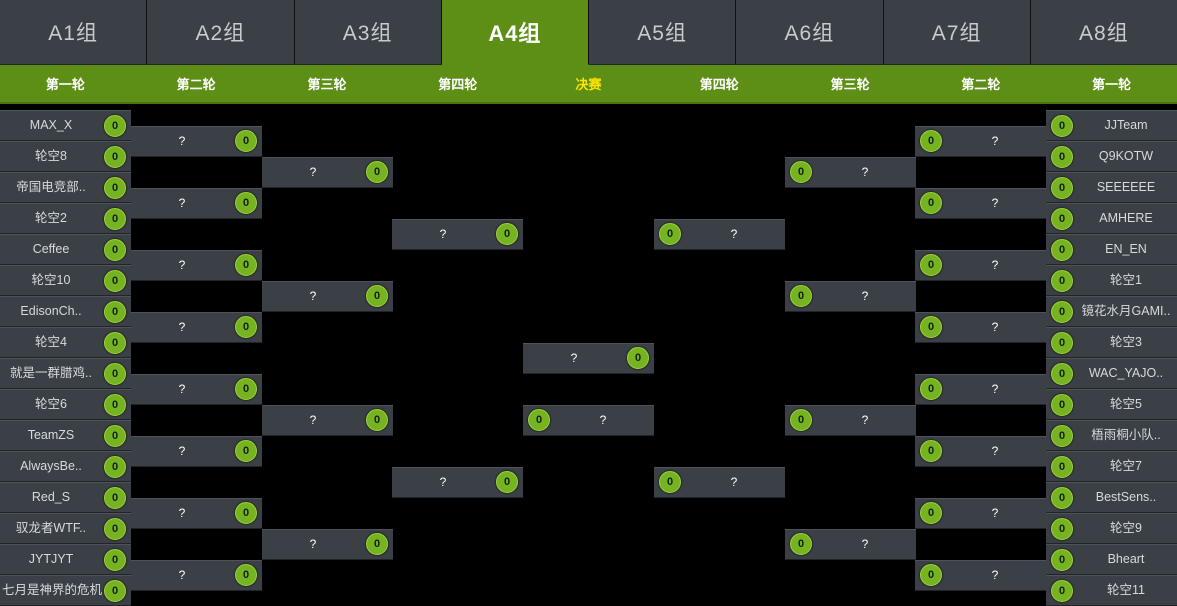 The image size is (1177, 606). Describe the element at coordinates (1103, 32) in the screenshot. I see `group-tab-8: A8组` at that location.